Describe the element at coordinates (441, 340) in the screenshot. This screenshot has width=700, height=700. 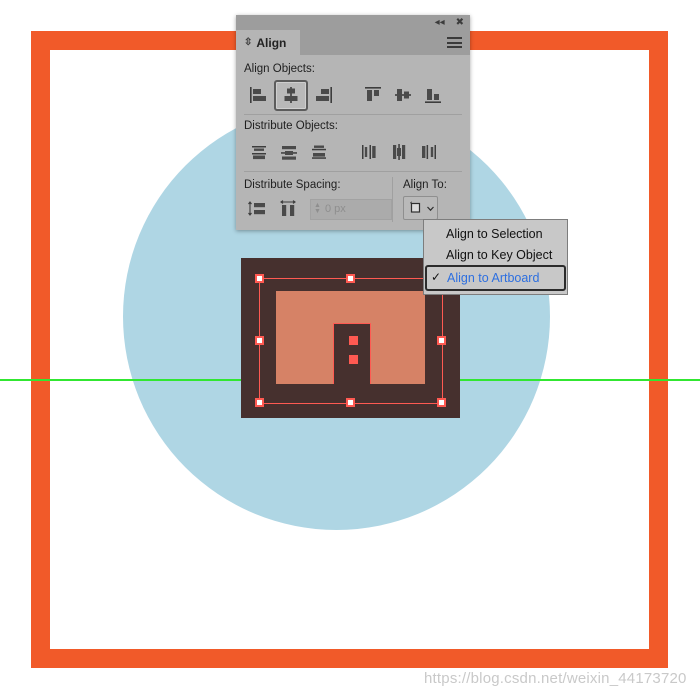
I see `selection-handle-middle-right` at that location.